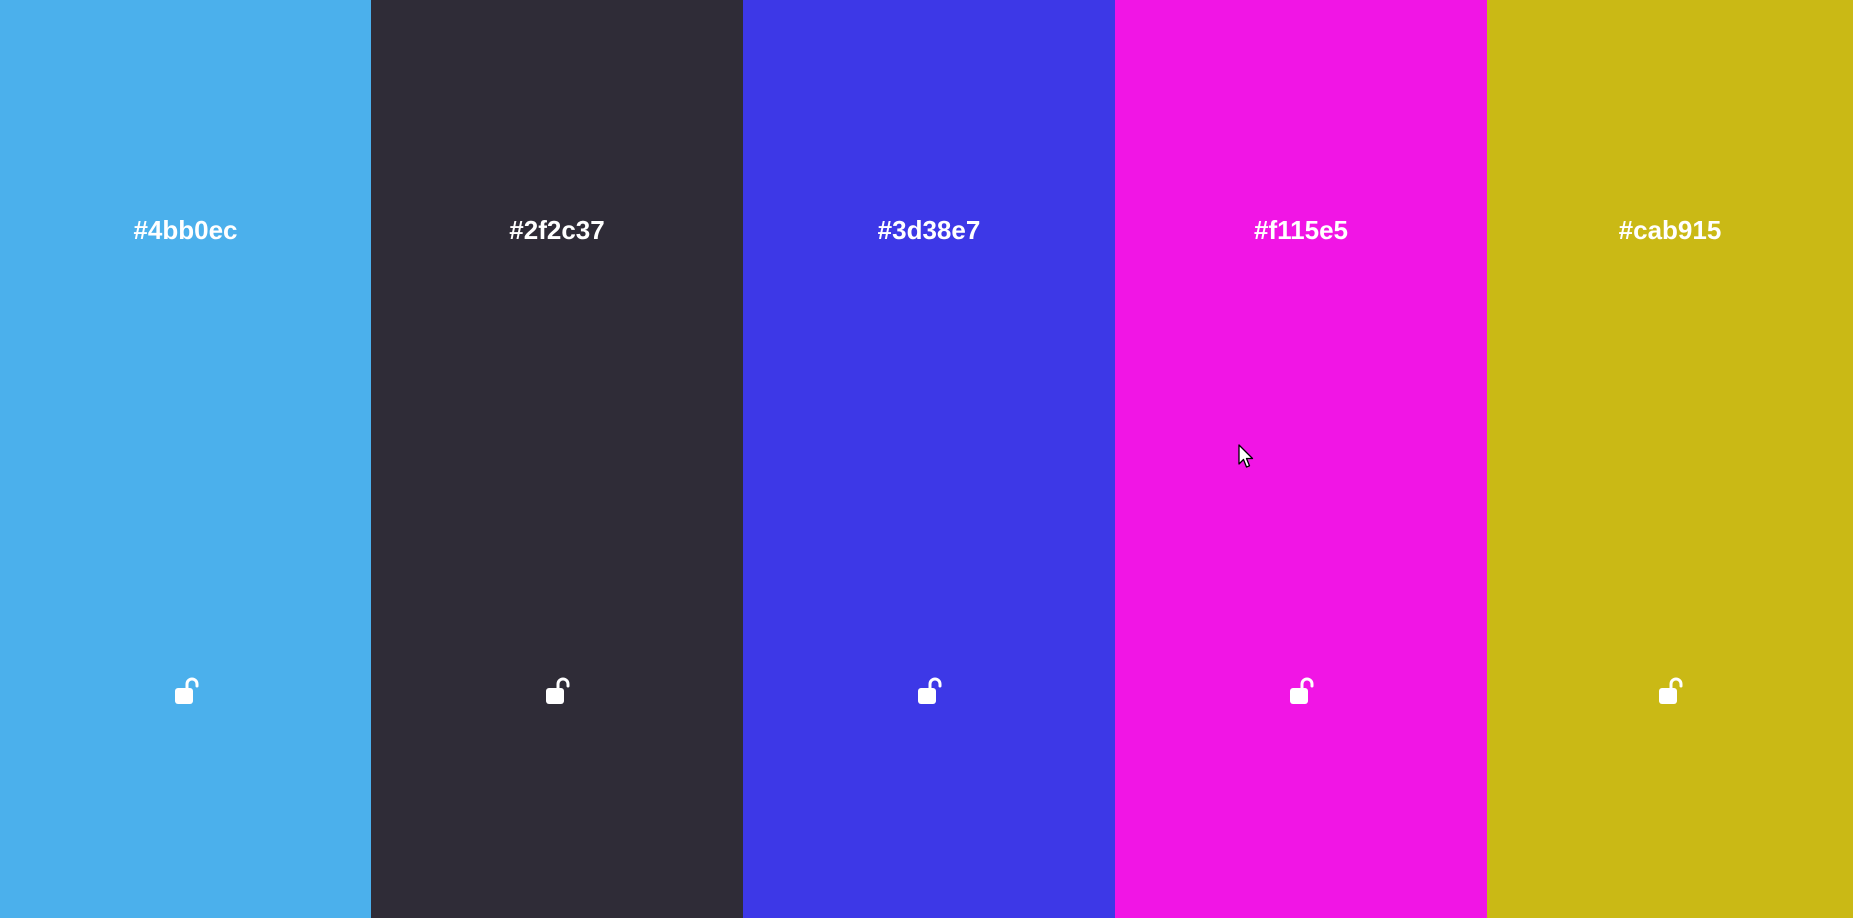 The height and width of the screenshot is (918, 1853). Describe the element at coordinates (185, 230) in the screenshot. I see `hex-code-label: #4bb0ec` at that location.